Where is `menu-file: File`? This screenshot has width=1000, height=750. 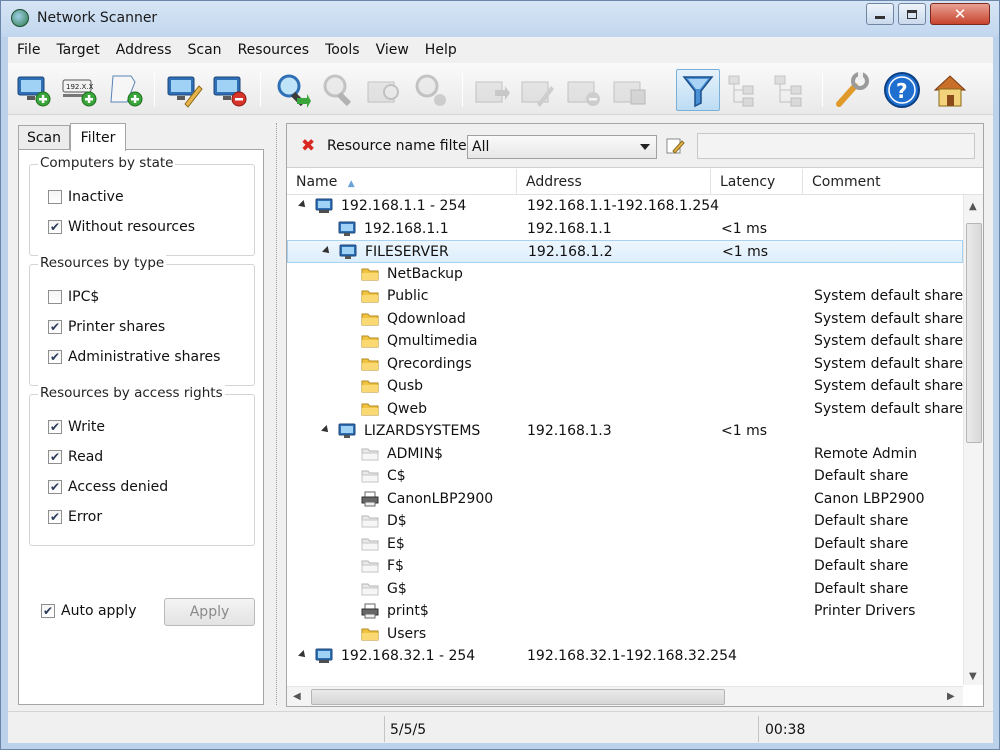
menu-file: File is located at coordinates (27, 50).